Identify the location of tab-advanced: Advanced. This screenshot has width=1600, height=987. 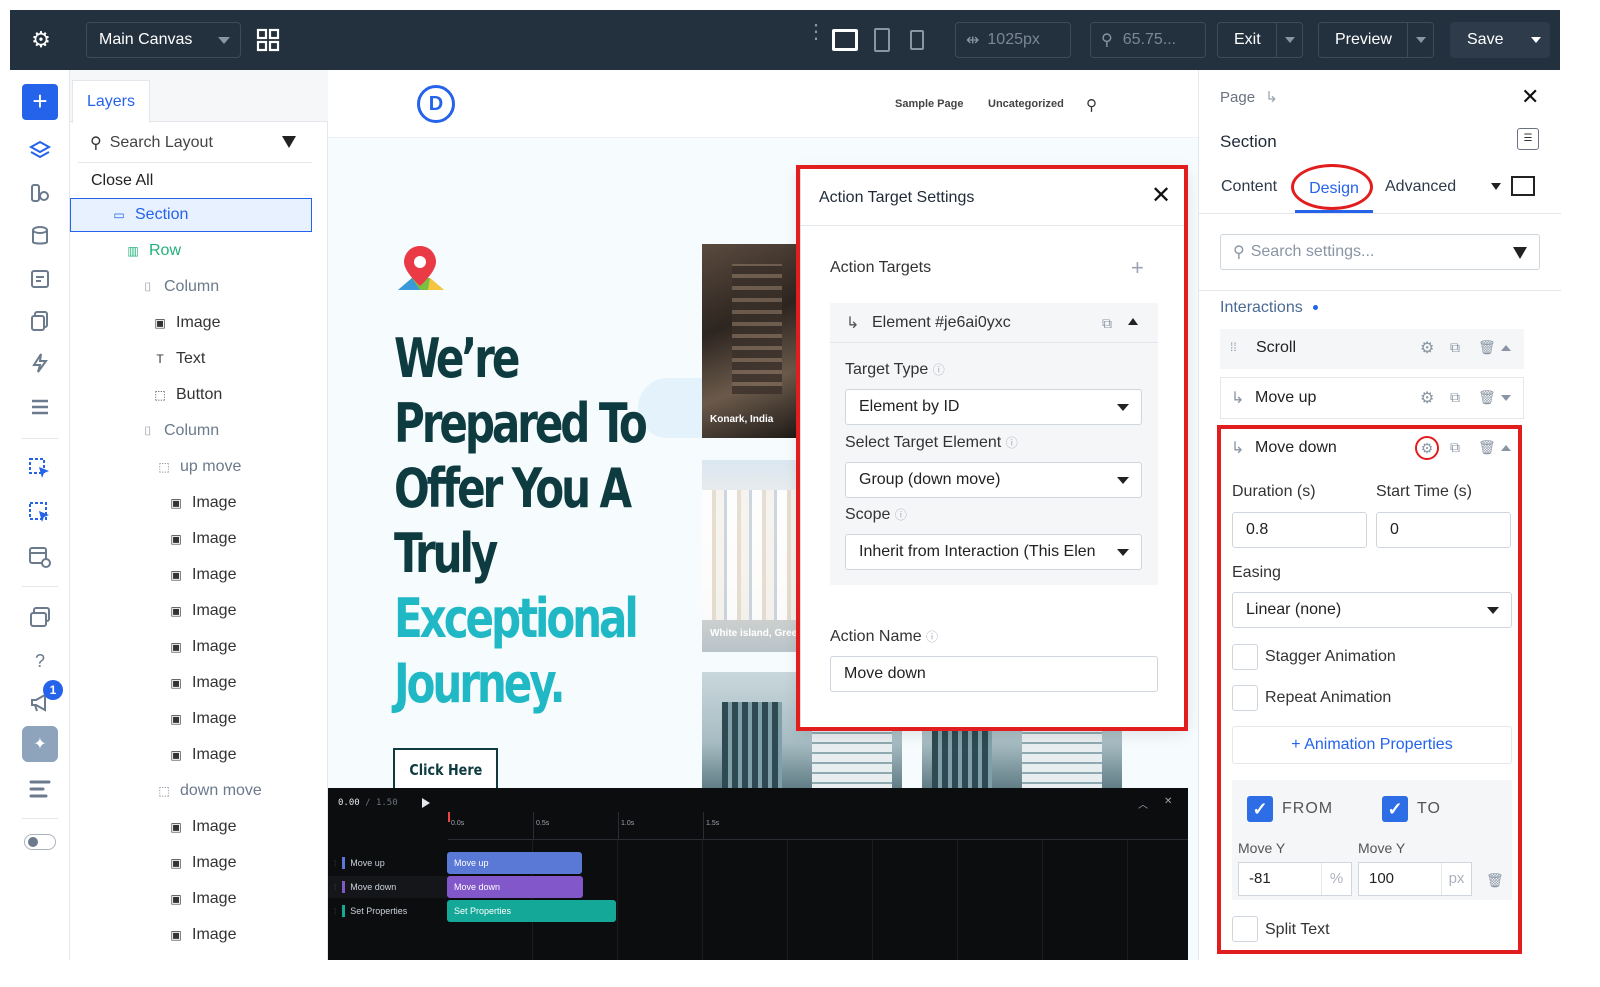
(1420, 187).